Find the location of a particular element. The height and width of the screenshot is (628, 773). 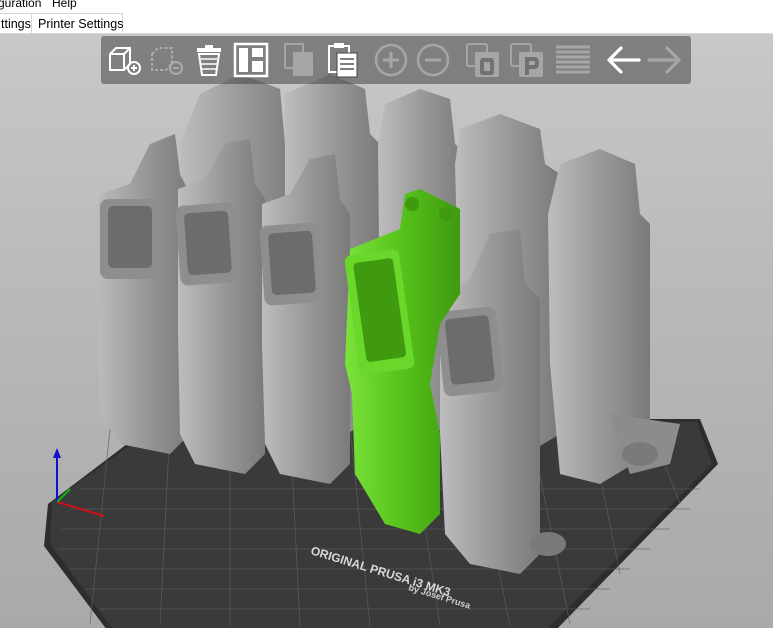

paste-icon is located at coordinates (343, 60).